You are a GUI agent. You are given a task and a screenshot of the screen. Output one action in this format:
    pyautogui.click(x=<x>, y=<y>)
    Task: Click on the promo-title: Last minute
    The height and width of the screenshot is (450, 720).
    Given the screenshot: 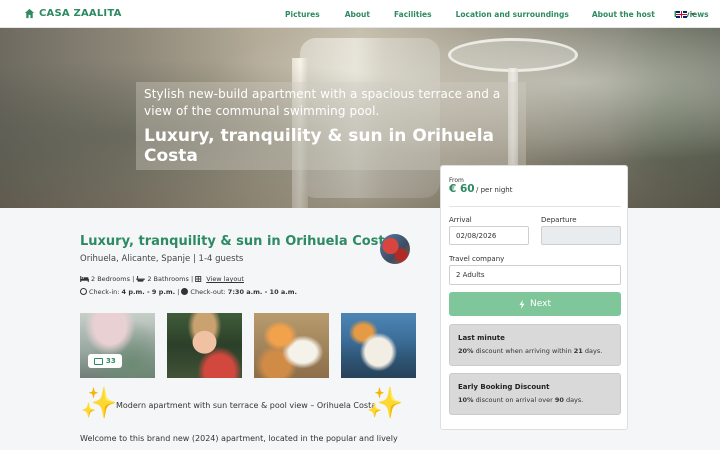 What is the action you would take?
    pyautogui.click(x=481, y=338)
    